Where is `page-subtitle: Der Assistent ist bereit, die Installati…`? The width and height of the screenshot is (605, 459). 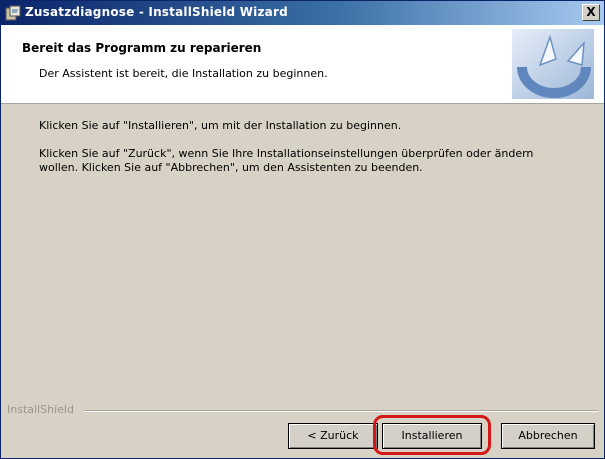 page-subtitle: Der Assistent ist bereit, die Installati… is located at coordinates (183, 73).